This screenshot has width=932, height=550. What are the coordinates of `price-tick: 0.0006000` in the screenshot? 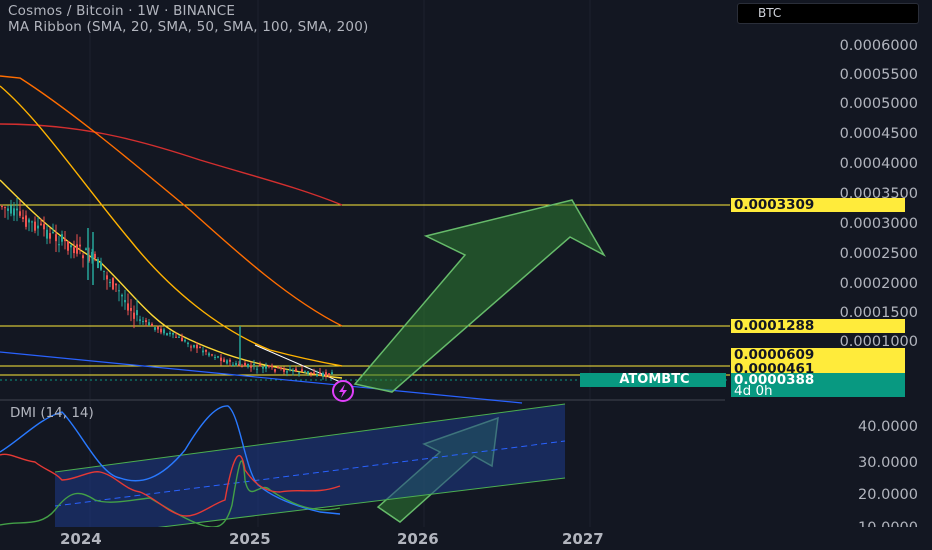 It's located at (878, 46).